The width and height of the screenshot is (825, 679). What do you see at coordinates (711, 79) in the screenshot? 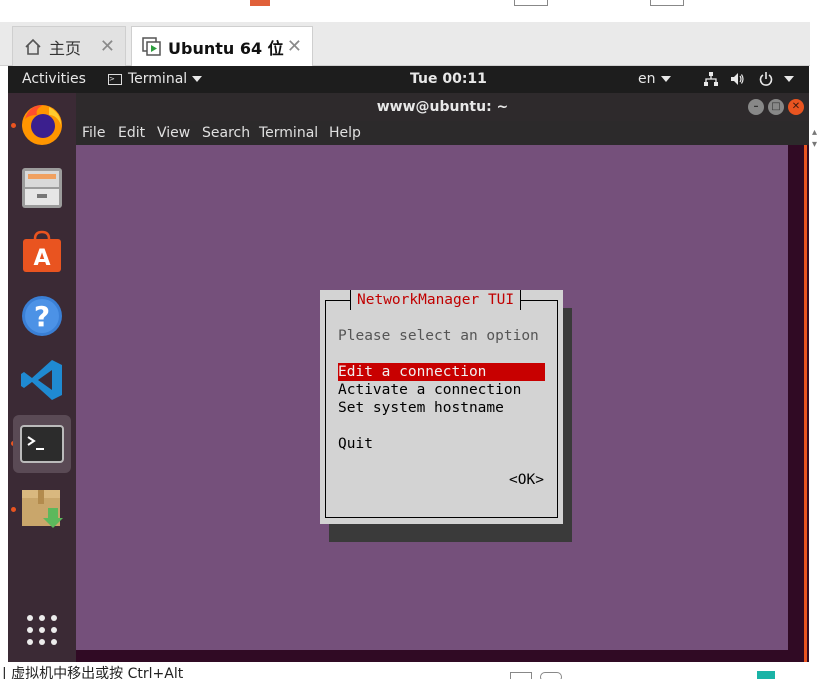
I see `network-icon` at bounding box center [711, 79].